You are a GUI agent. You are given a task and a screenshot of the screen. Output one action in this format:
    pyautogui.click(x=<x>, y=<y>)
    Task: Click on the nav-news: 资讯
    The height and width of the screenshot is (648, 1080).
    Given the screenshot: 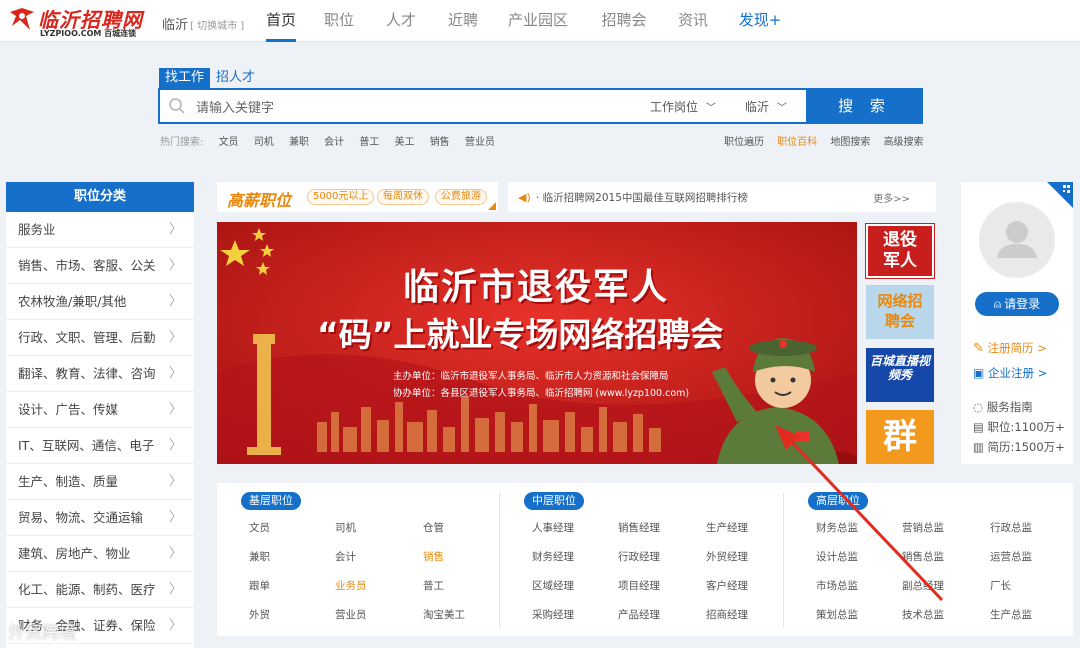 What is the action you would take?
    pyautogui.click(x=693, y=21)
    